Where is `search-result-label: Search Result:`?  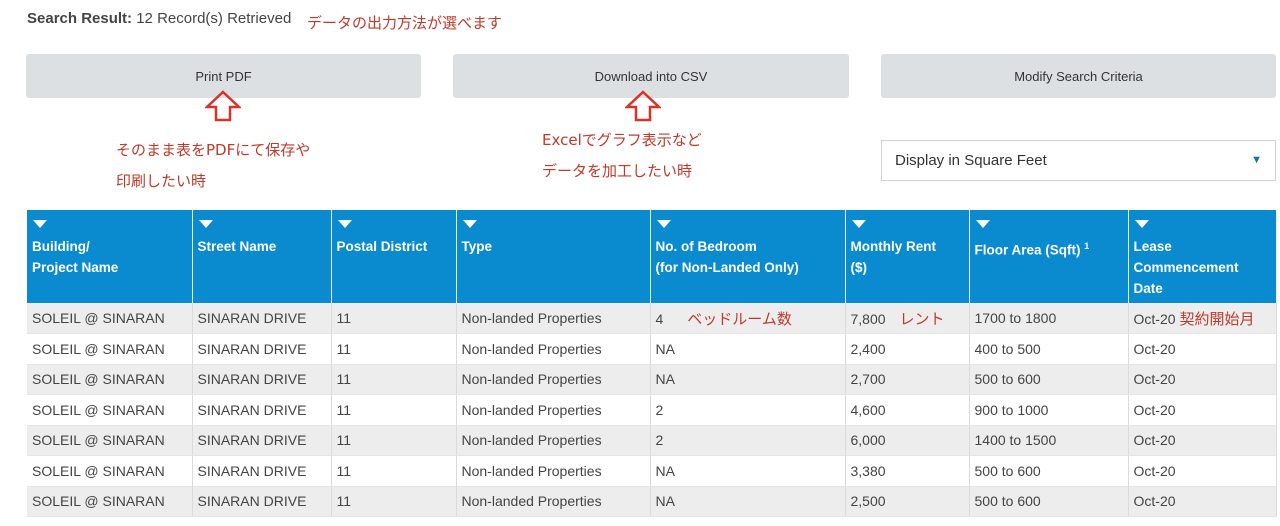
search-result-label: Search Result: is located at coordinates (80, 18).